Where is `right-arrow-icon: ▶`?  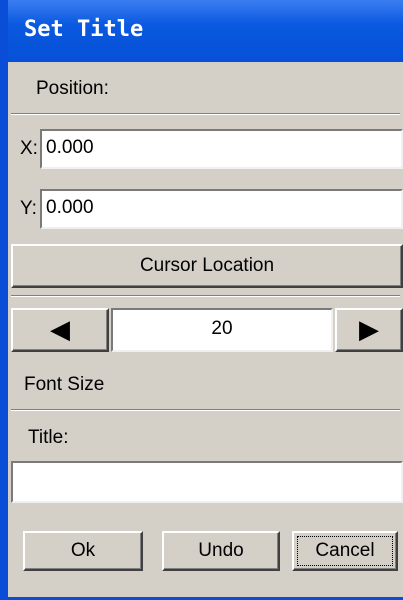
right-arrow-icon: ▶ is located at coordinates (369, 329).